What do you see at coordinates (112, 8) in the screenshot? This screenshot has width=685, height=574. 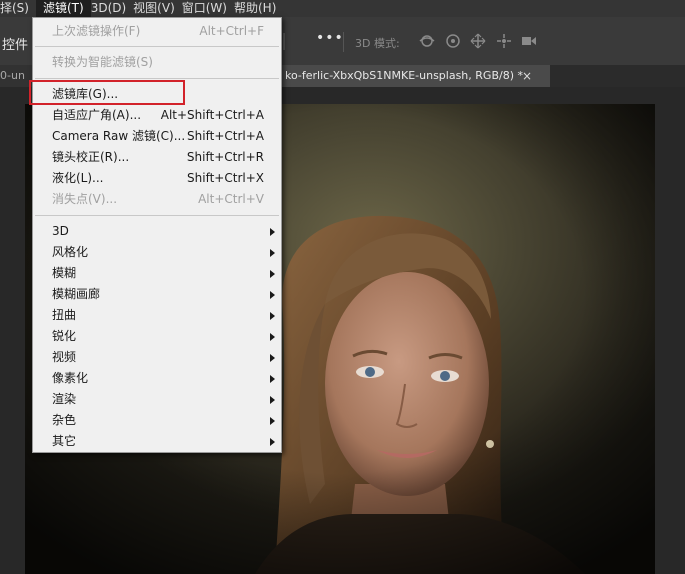 I see `menu-3d: 3D(D)` at bounding box center [112, 8].